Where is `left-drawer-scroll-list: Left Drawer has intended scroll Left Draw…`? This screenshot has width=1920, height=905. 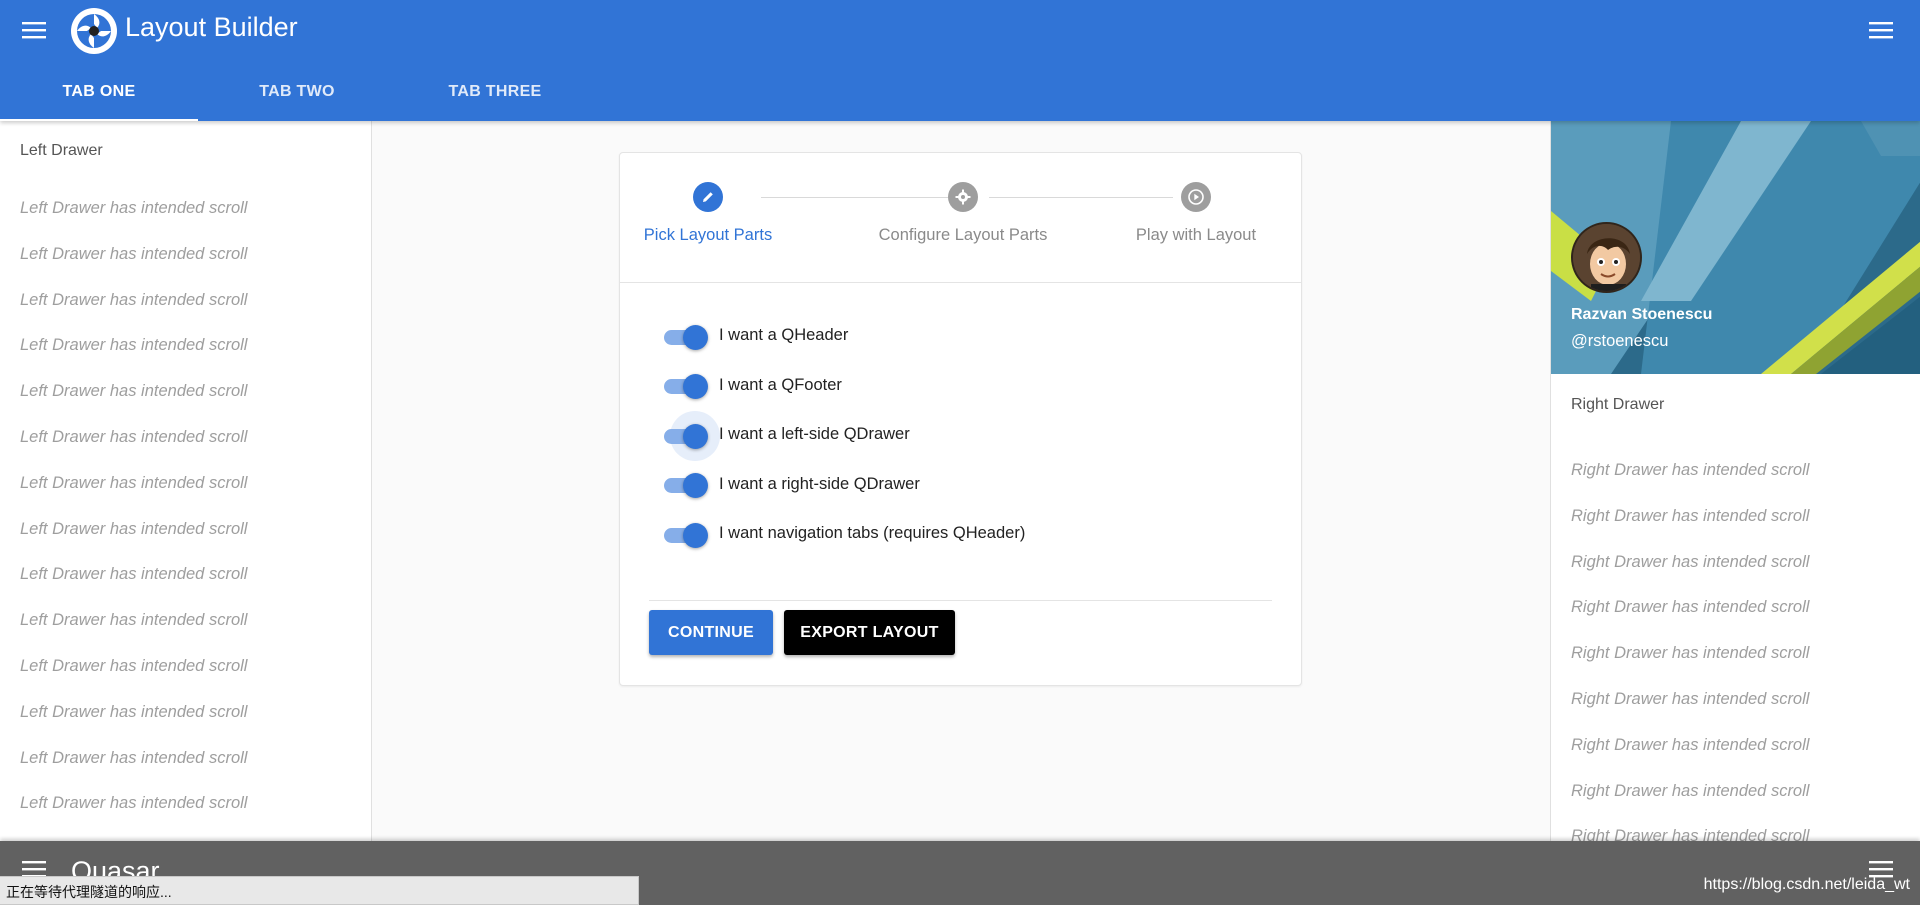
left-drawer-scroll-list: Left Drawer has intended scroll Left Draw… is located at coordinates (185, 518).